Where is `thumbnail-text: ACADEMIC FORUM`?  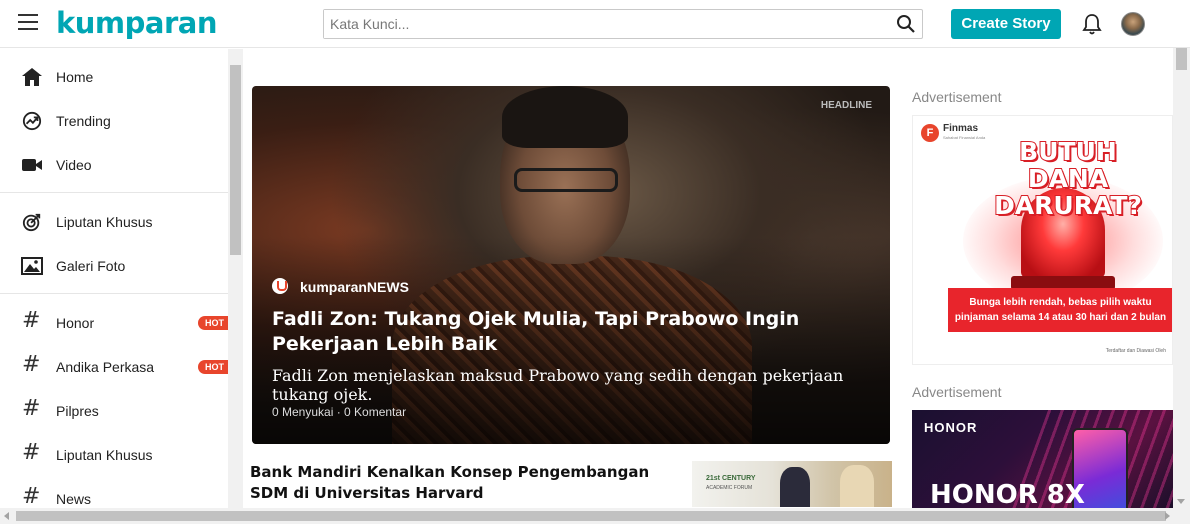 thumbnail-text: ACADEMIC FORUM is located at coordinates (729, 488).